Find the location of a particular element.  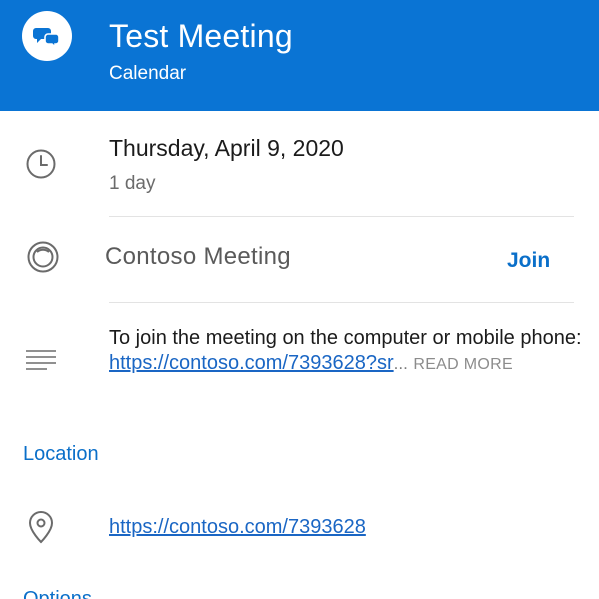

description-lines-icon is located at coordinates (41, 359).